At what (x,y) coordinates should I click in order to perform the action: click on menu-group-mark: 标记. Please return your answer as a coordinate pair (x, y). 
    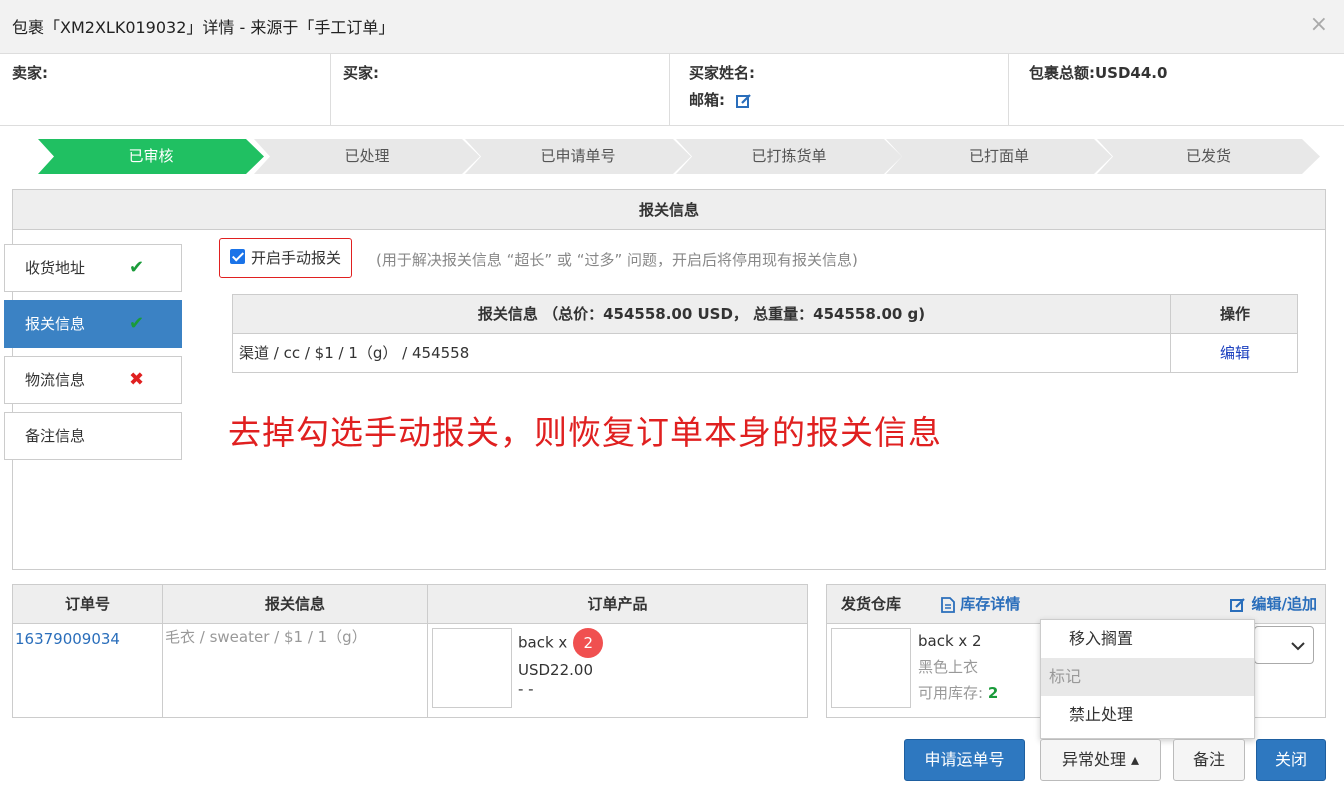
    Looking at the image, I should click on (1147, 677).